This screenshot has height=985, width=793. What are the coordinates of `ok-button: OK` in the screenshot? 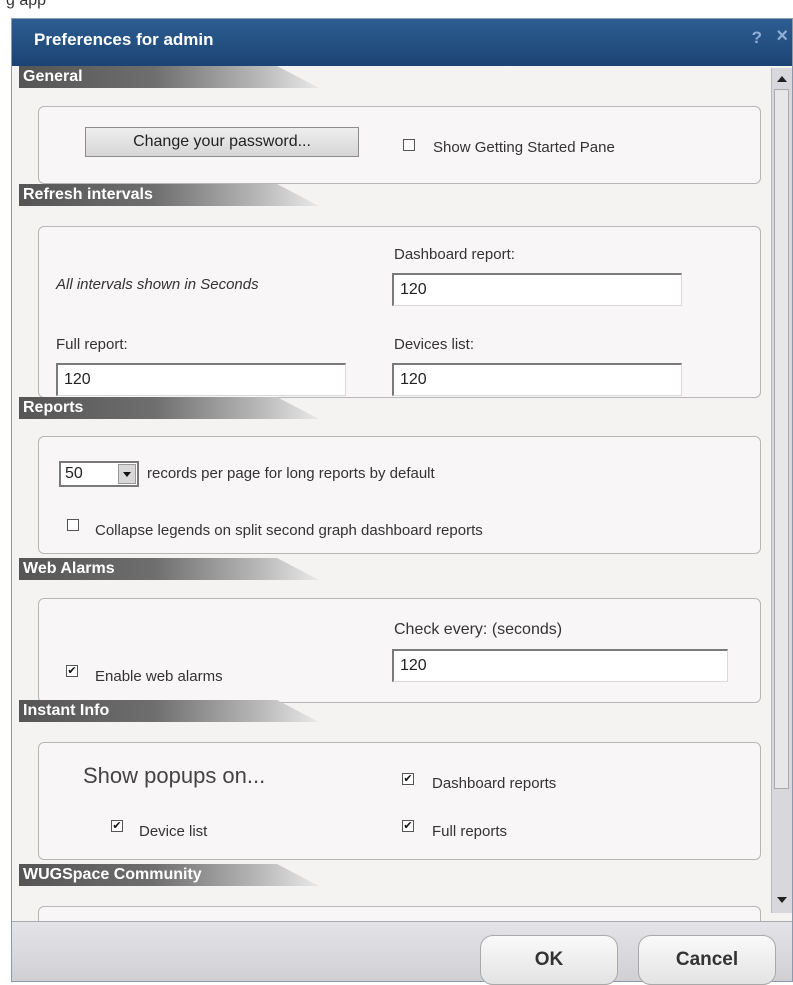 It's located at (549, 960).